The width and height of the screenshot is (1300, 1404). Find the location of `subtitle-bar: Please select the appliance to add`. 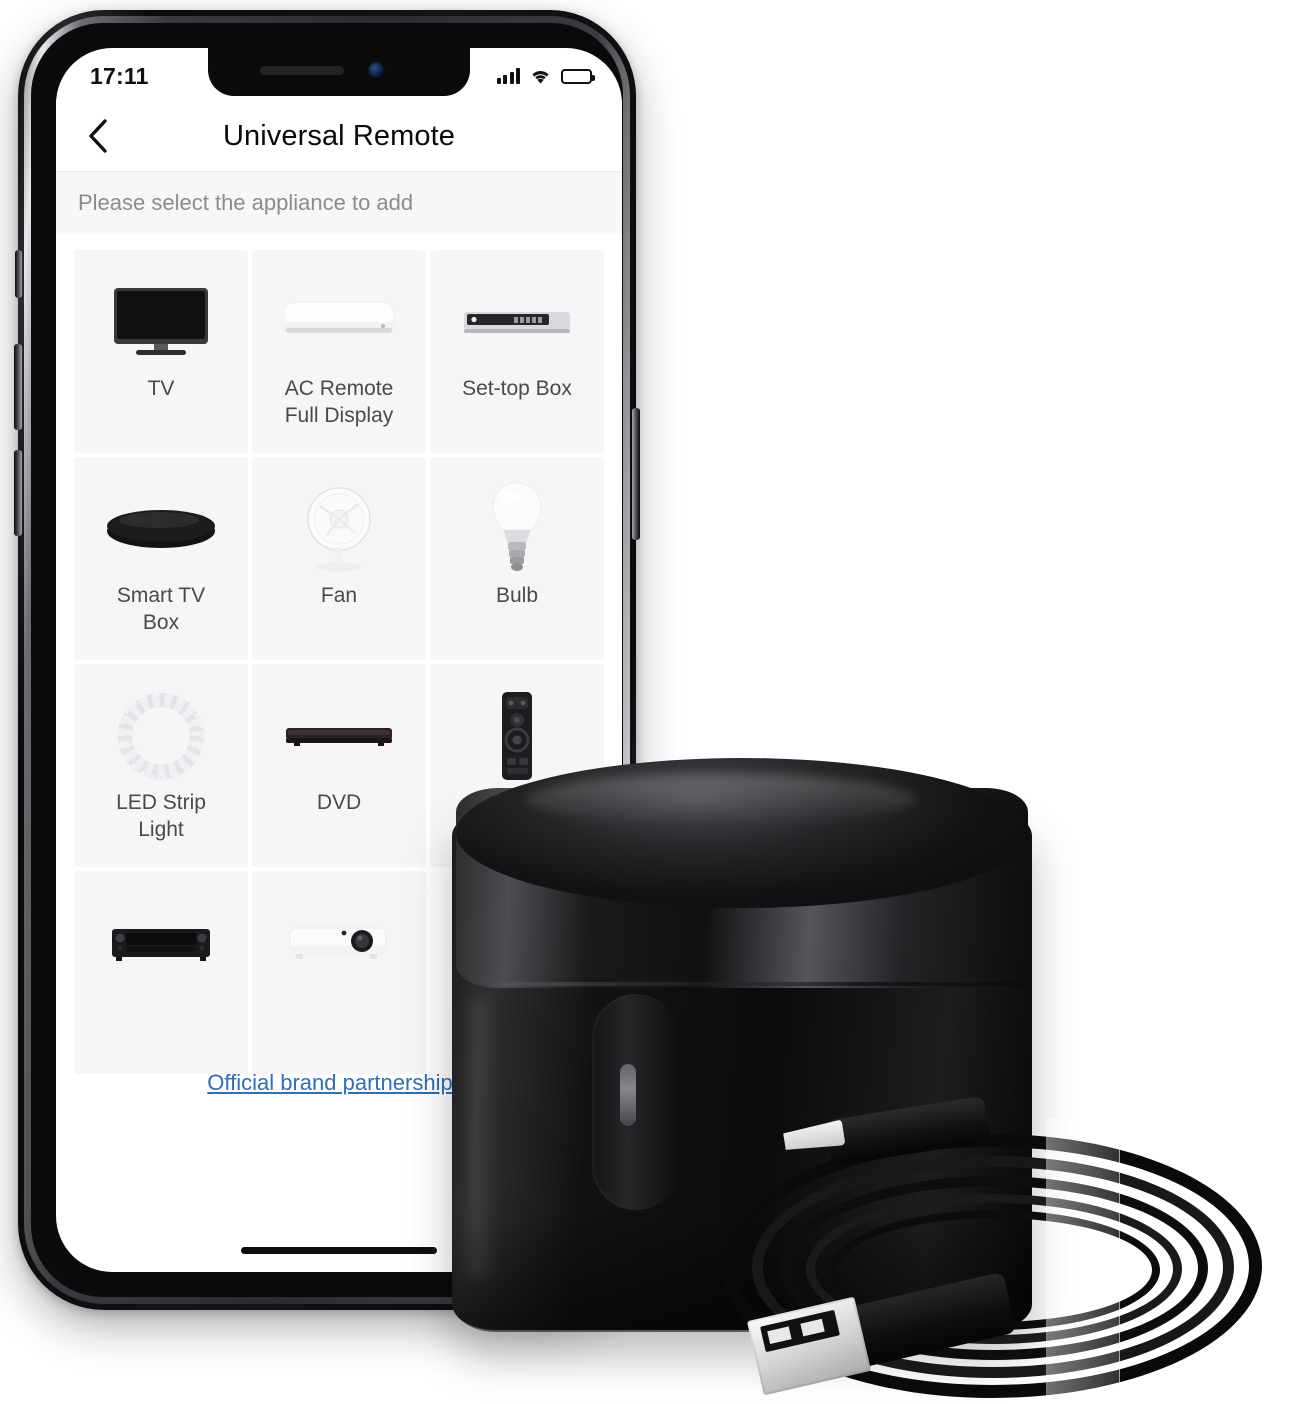

subtitle-bar: Please select the appliance to add is located at coordinates (339, 203).